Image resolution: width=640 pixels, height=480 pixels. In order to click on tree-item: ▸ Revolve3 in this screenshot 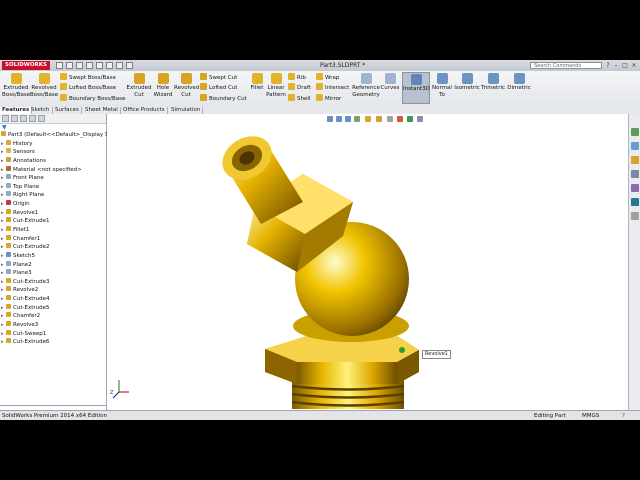, I will do `click(19, 325)`.